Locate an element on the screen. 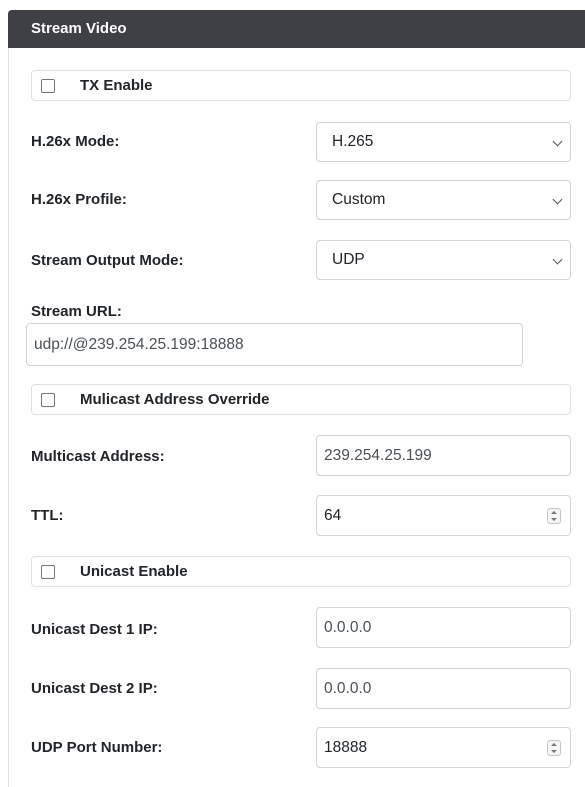 The width and height of the screenshot is (585, 787). tx-enable-checkbox is located at coordinates (48, 85).